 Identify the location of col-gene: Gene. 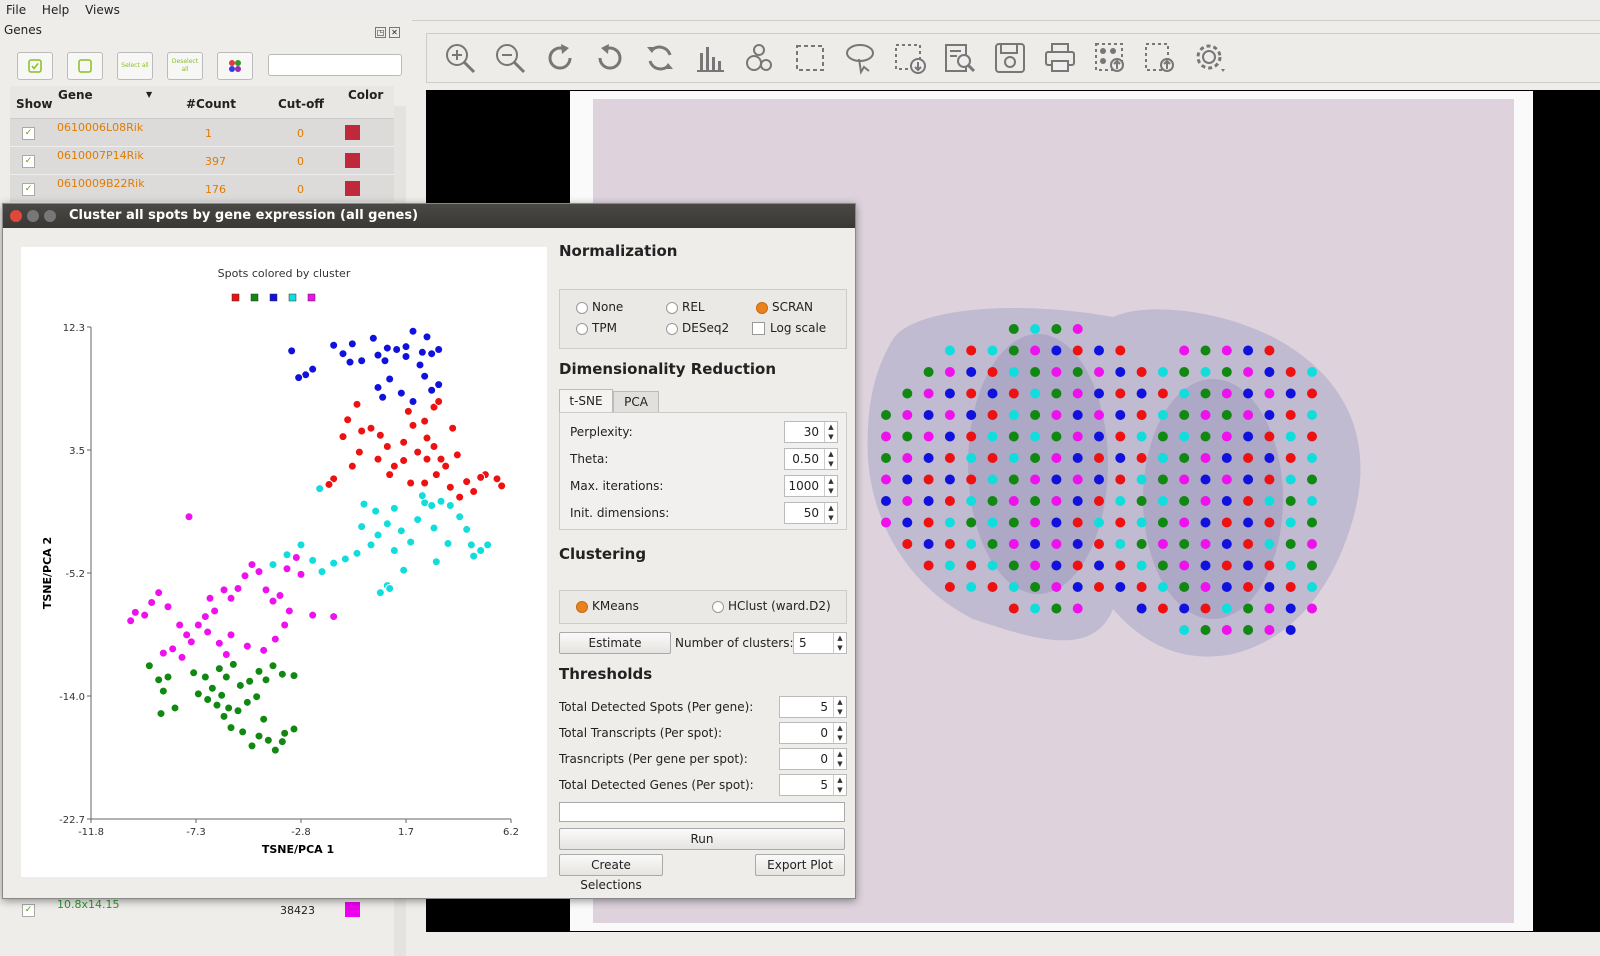
(75, 95).